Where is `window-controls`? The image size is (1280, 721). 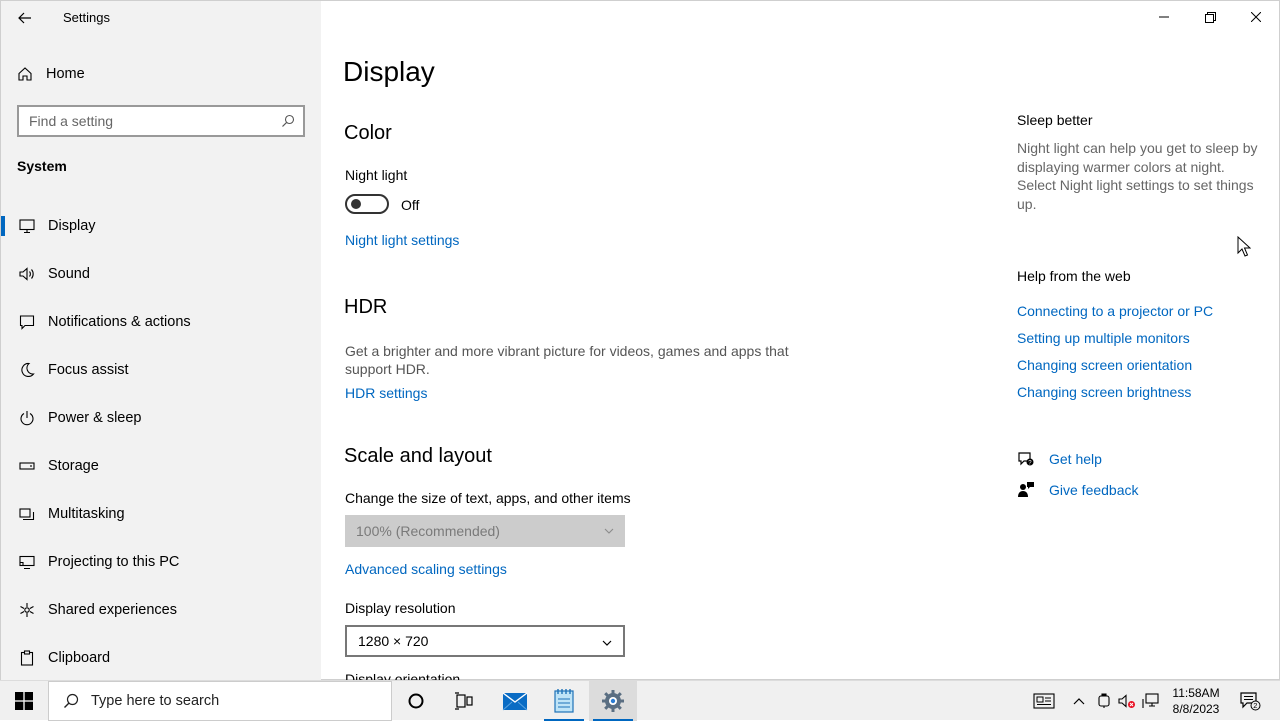
window-controls is located at coordinates (1210, 17).